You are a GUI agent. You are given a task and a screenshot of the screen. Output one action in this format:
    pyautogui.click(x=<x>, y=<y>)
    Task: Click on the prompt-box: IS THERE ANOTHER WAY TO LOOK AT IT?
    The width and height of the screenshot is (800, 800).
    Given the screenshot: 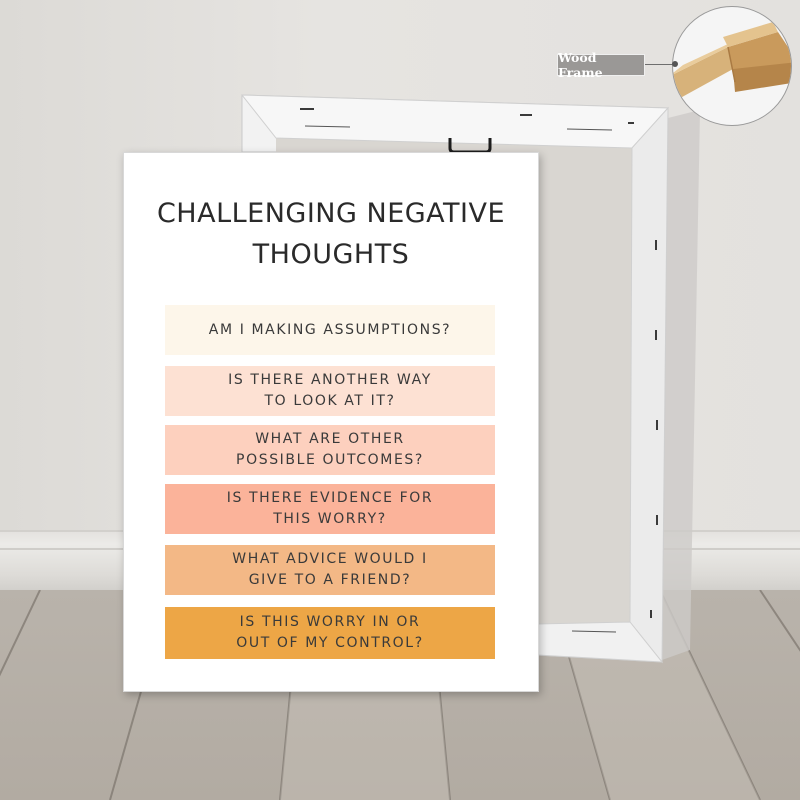 What is the action you would take?
    pyautogui.click(x=330, y=391)
    